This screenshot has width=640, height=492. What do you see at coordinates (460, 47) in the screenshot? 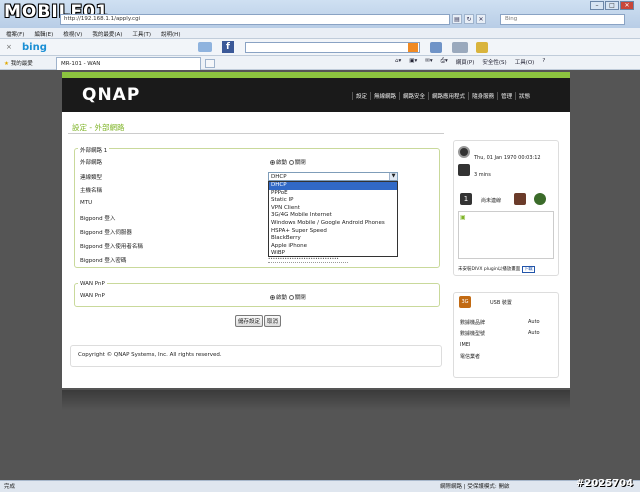
I see `translate-icon` at bounding box center [460, 47].